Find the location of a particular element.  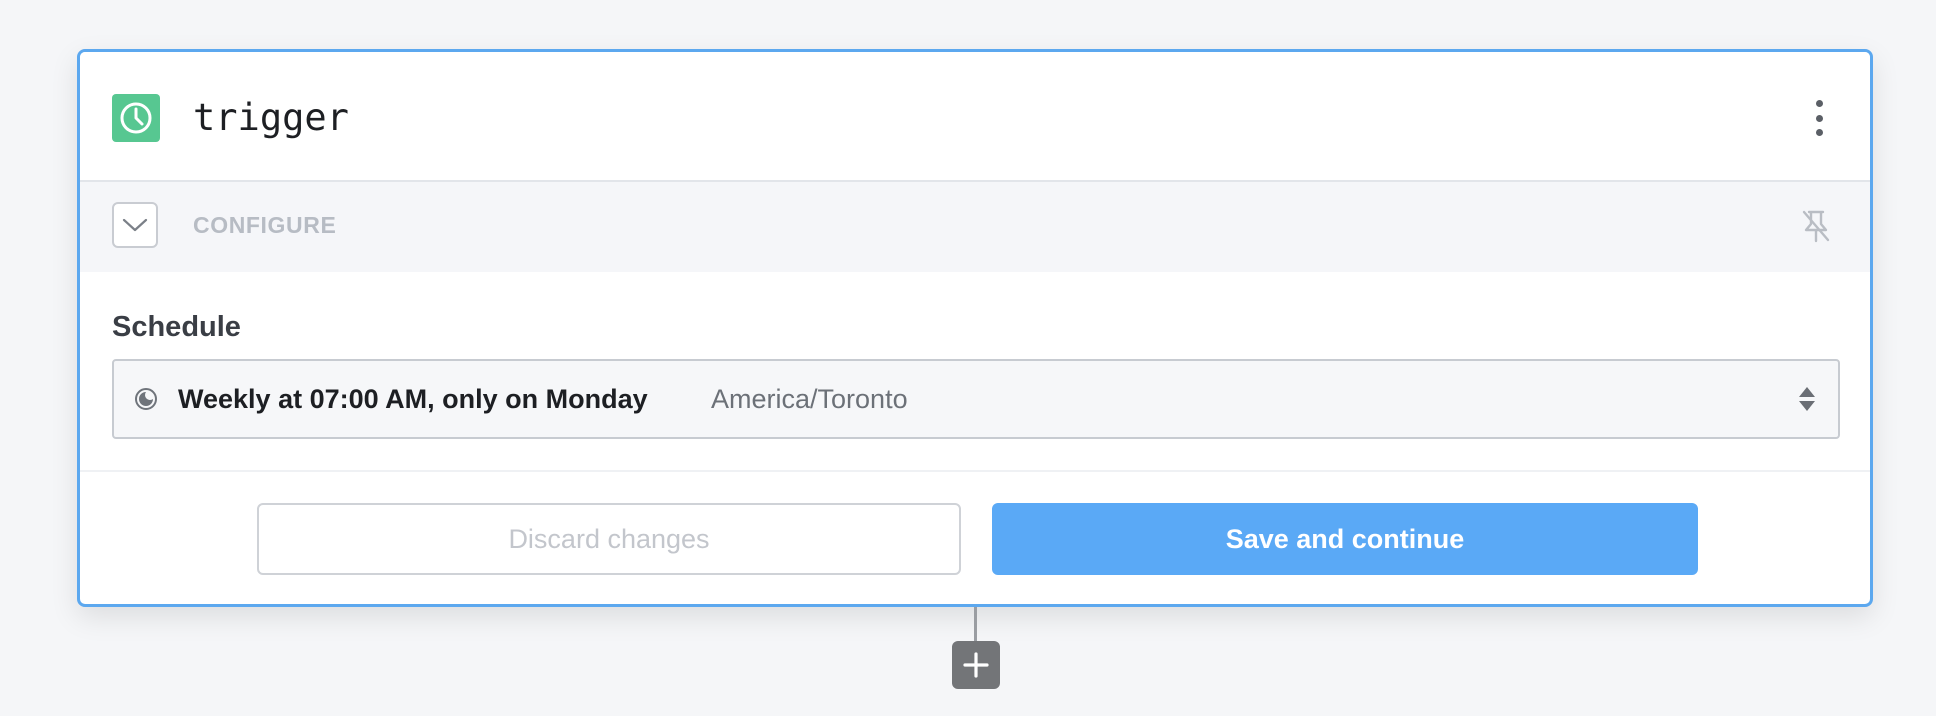

plus-icon is located at coordinates (976, 665).